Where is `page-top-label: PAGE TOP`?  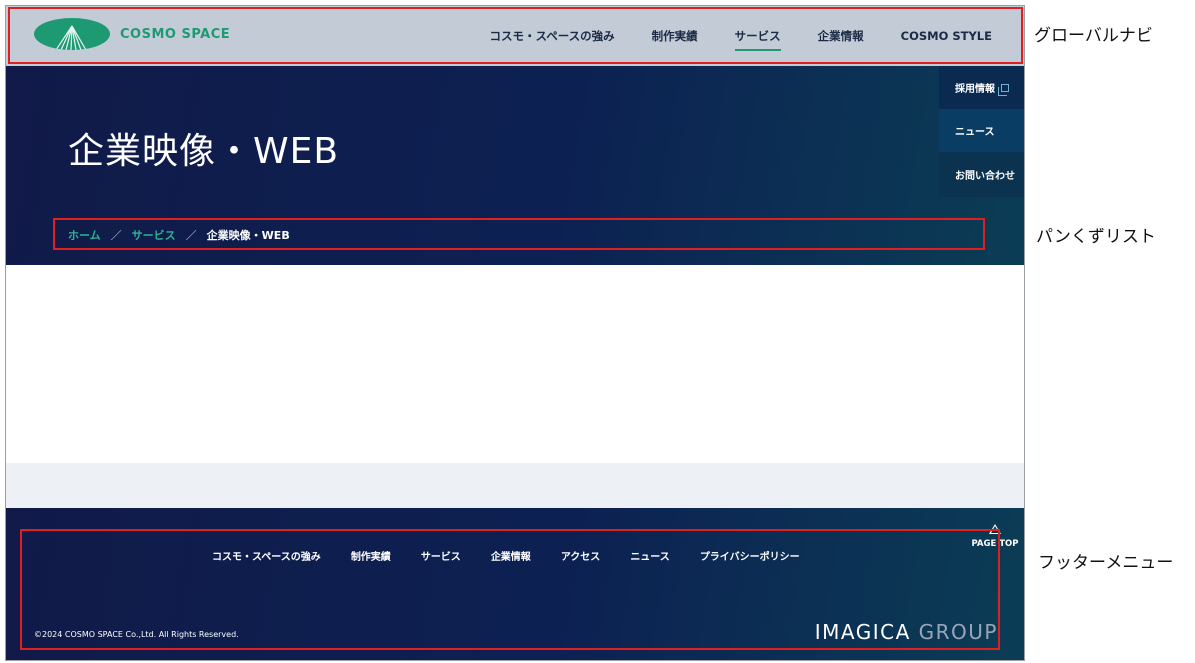
page-top-label: PAGE TOP is located at coordinates (995, 544).